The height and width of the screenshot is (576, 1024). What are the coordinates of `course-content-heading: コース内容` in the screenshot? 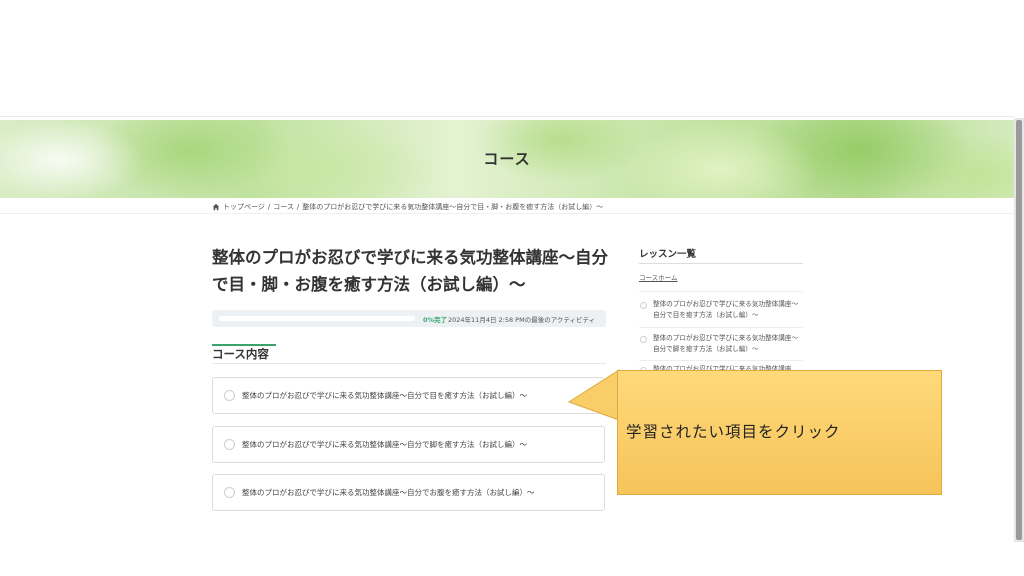 It's located at (240, 354).